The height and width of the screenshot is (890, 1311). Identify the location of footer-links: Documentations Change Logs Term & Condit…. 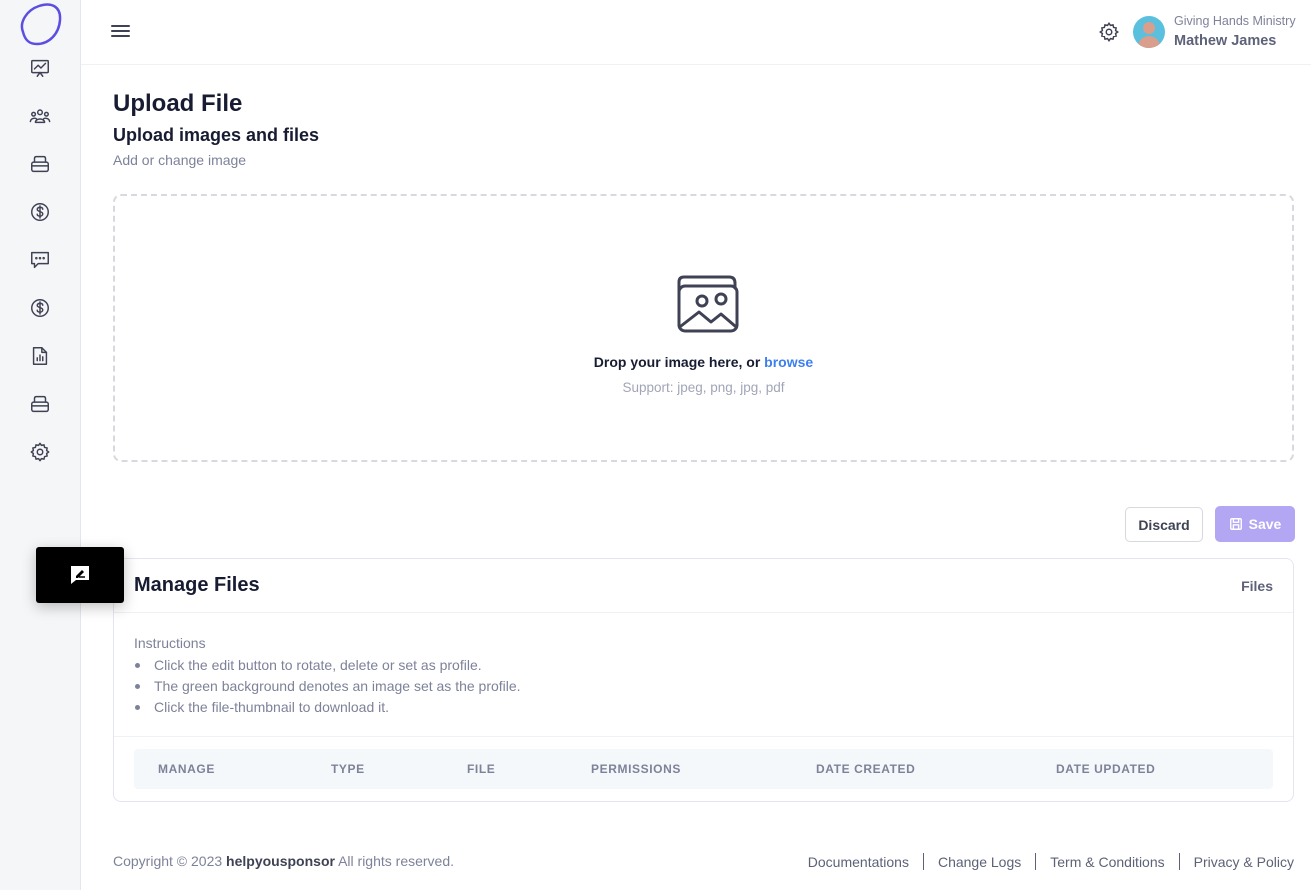
(1051, 861).